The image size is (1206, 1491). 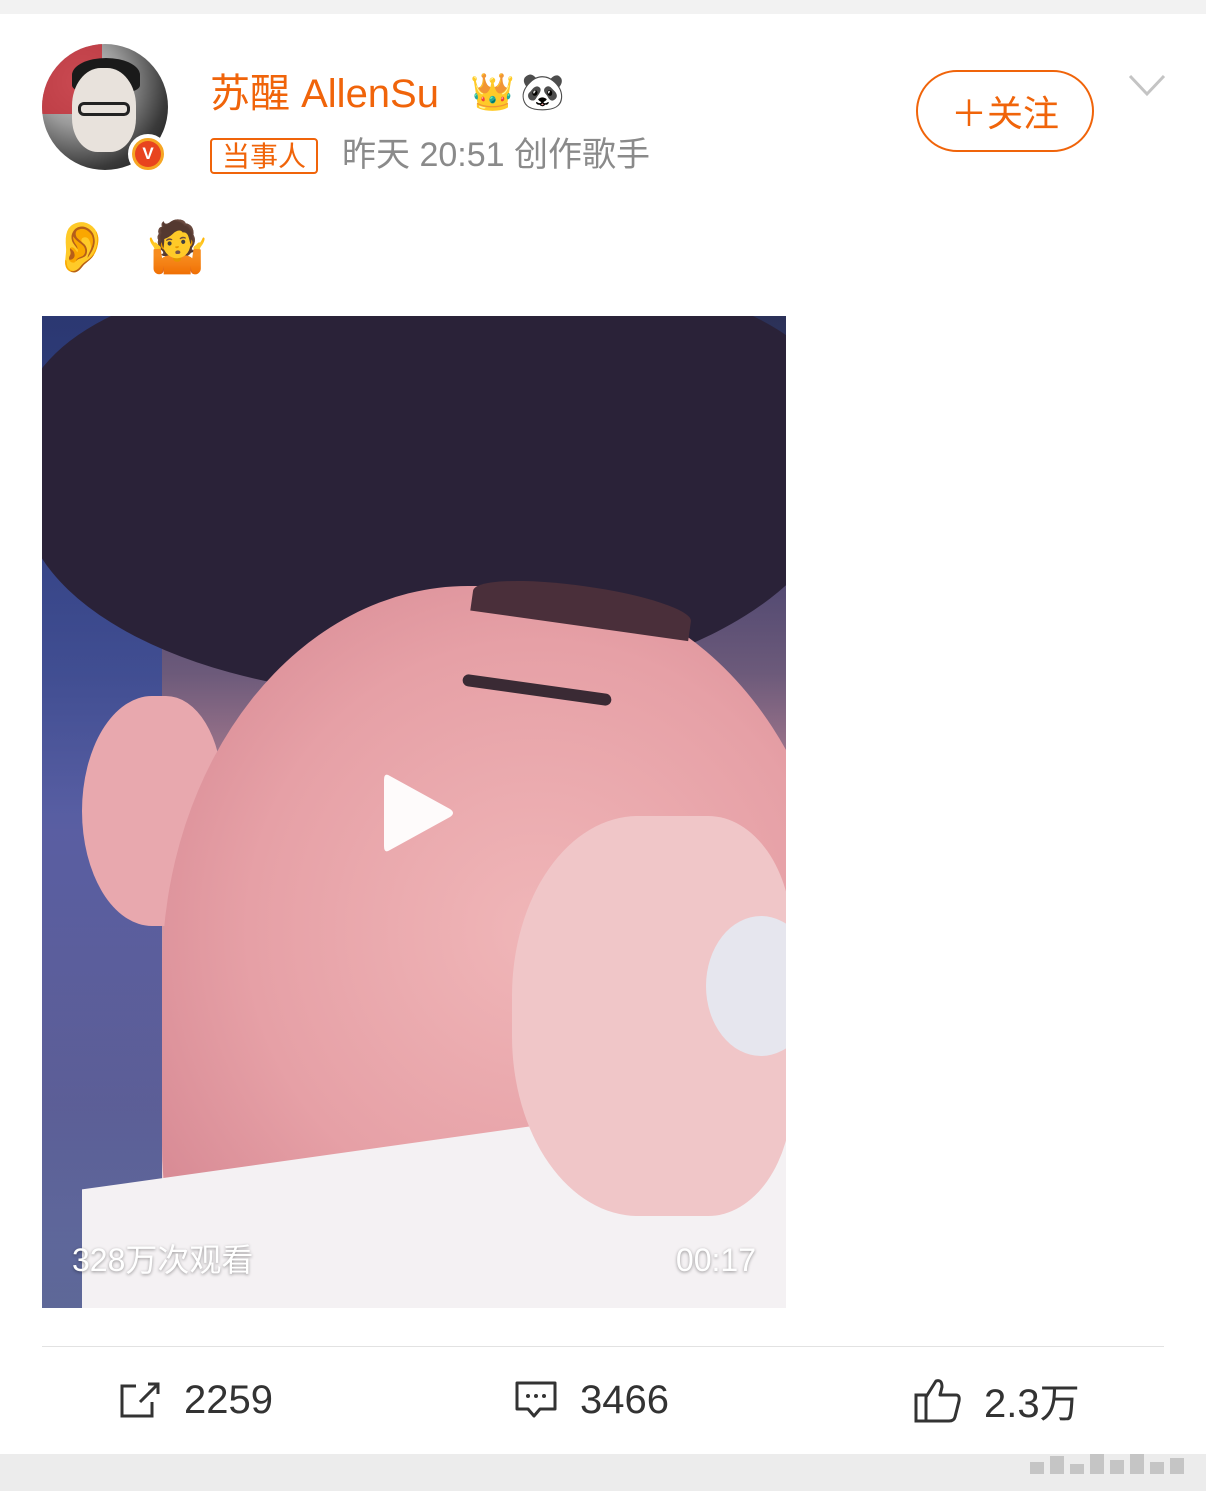 What do you see at coordinates (324, 94) in the screenshot?
I see `username: 苏醒 AllenSu` at bounding box center [324, 94].